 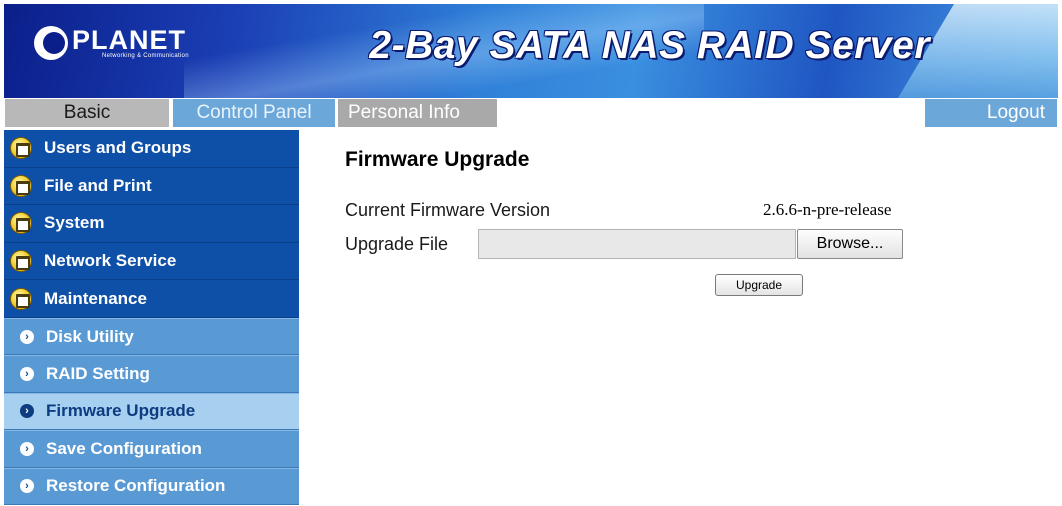 What do you see at coordinates (151, 374) in the screenshot?
I see `sidebar-item-raid-setting: › RAID Setting` at bounding box center [151, 374].